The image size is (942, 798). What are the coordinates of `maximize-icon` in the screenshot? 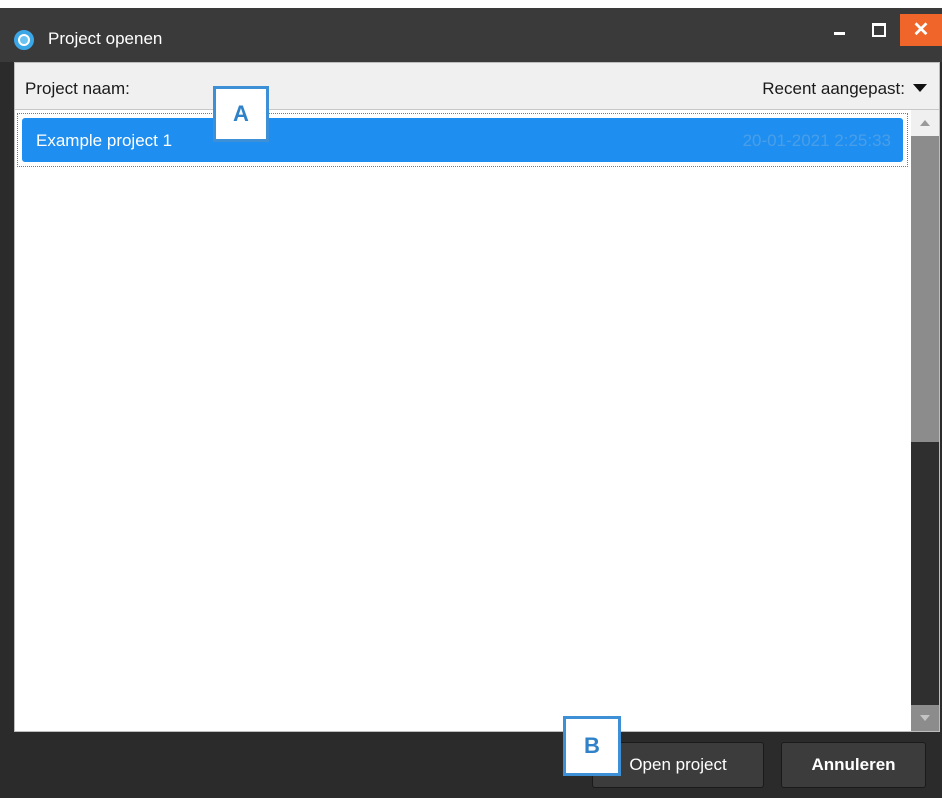 It's located at (879, 30).